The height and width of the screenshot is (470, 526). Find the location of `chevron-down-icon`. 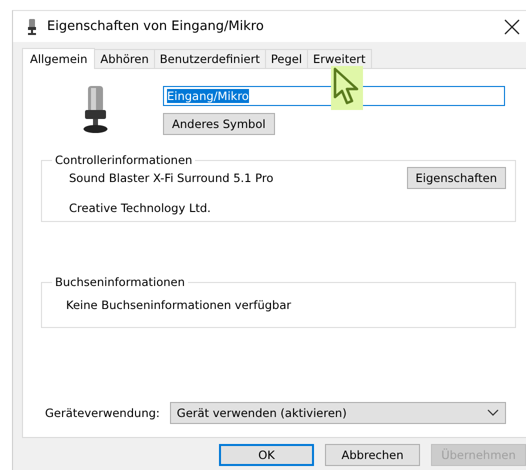

chevron-down-icon is located at coordinates (493, 413).